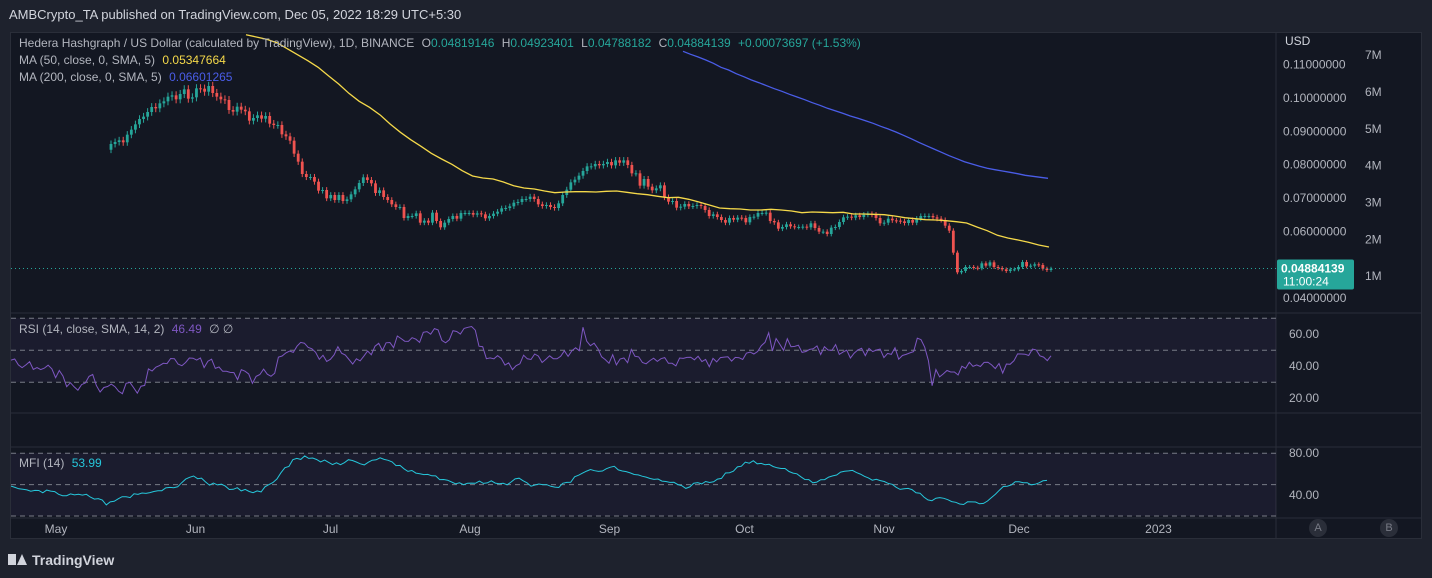 This screenshot has height=578, width=1432. Describe the element at coordinates (462, 43) in the screenshot. I see `ohlc-open: 0.04819146` at that location.